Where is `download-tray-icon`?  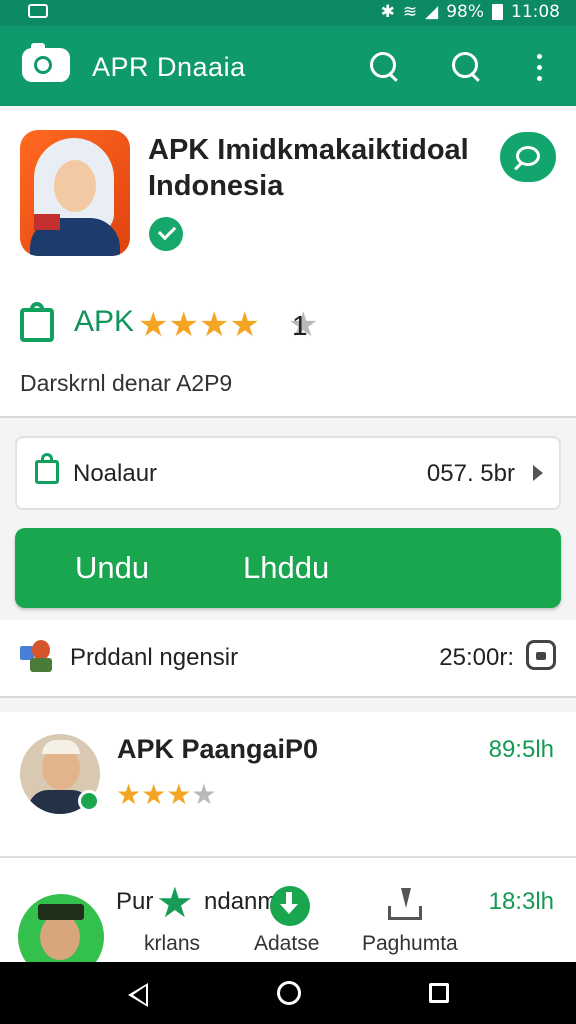 download-tray-icon is located at coordinates (405, 904).